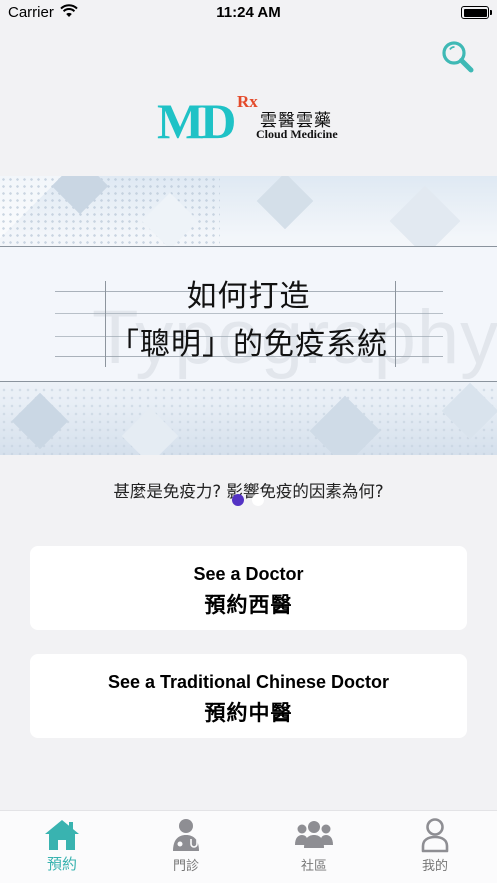  I want to click on clock: 11:24 AM, so click(248, 12).